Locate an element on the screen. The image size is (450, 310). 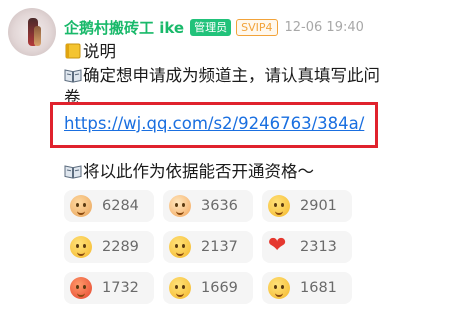
reaction-count: 1669 is located at coordinates (219, 288).